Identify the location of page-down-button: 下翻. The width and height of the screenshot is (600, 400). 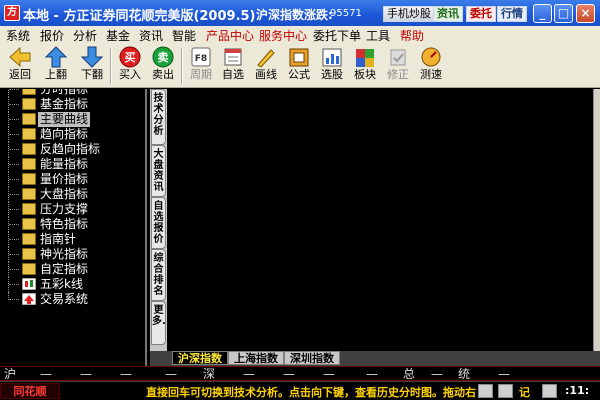
(92, 66).